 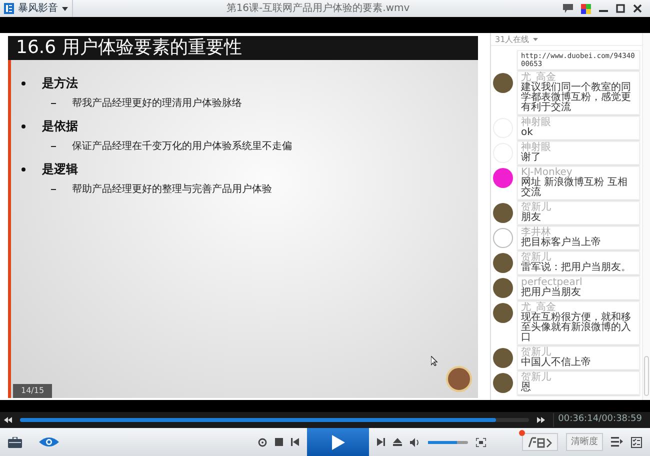 What do you see at coordinates (262, 442) in the screenshot?
I see `settings-icon` at bounding box center [262, 442].